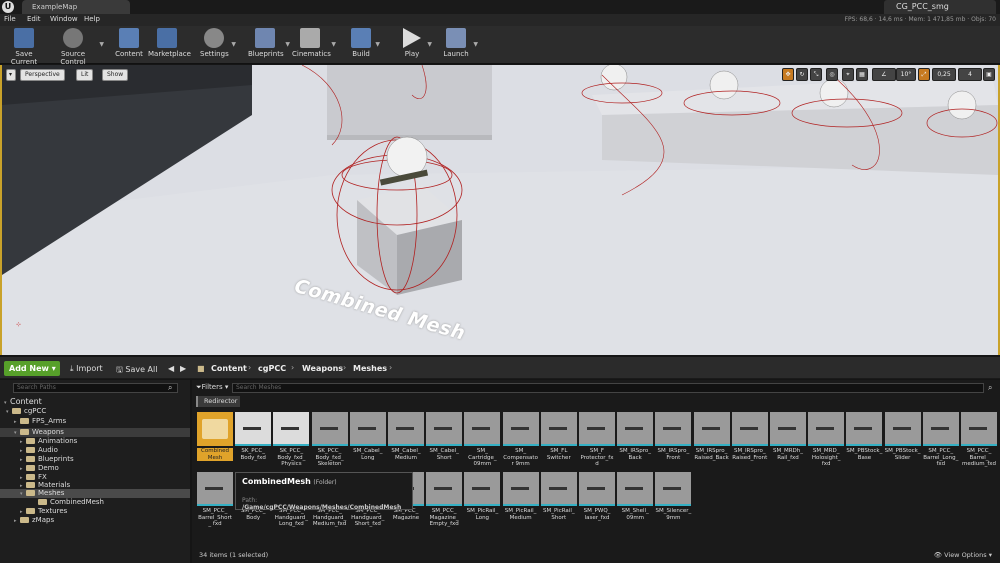 This screenshot has width=1000, height=563. Describe the element at coordinates (460, 45) in the screenshot. I see `launch-button: Launch ▼` at that location.